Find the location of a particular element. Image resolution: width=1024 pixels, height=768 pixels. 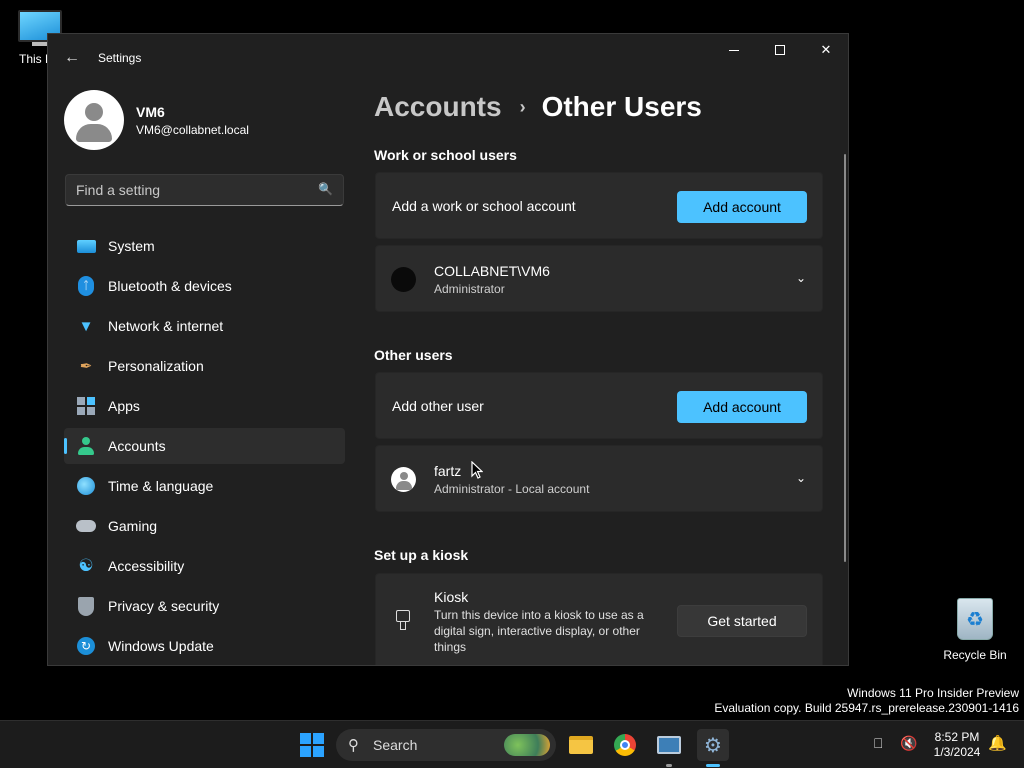

breadcrumb: Accounts › Other Users is located at coordinates (538, 107).